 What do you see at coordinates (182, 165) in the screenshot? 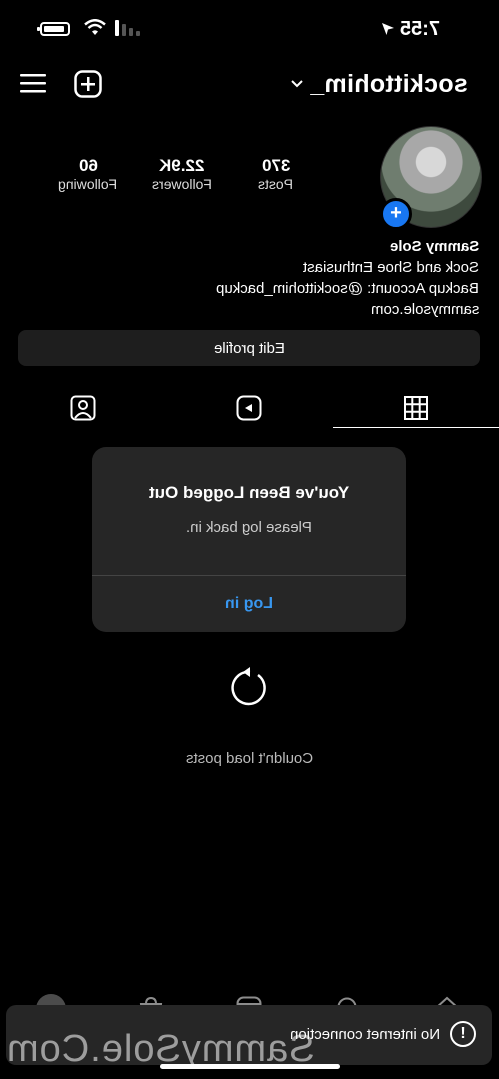
I see `stat-value: 22.9K` at bounding box center [182, 165].